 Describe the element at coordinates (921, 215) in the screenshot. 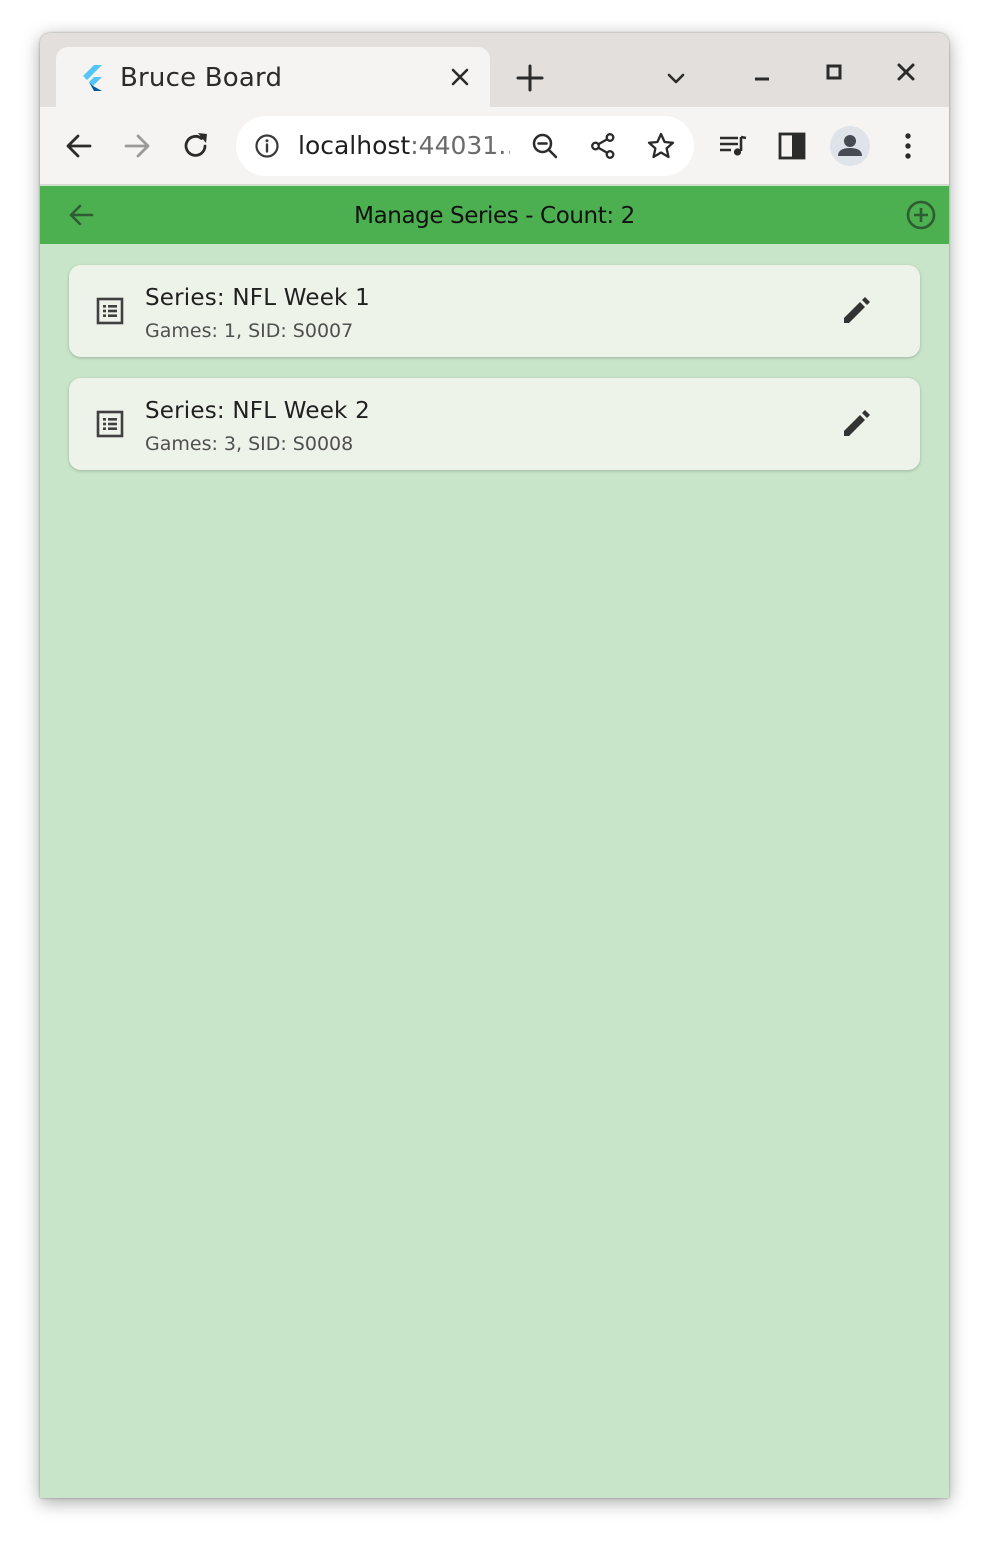

I see `add-circle-icon` at that location.